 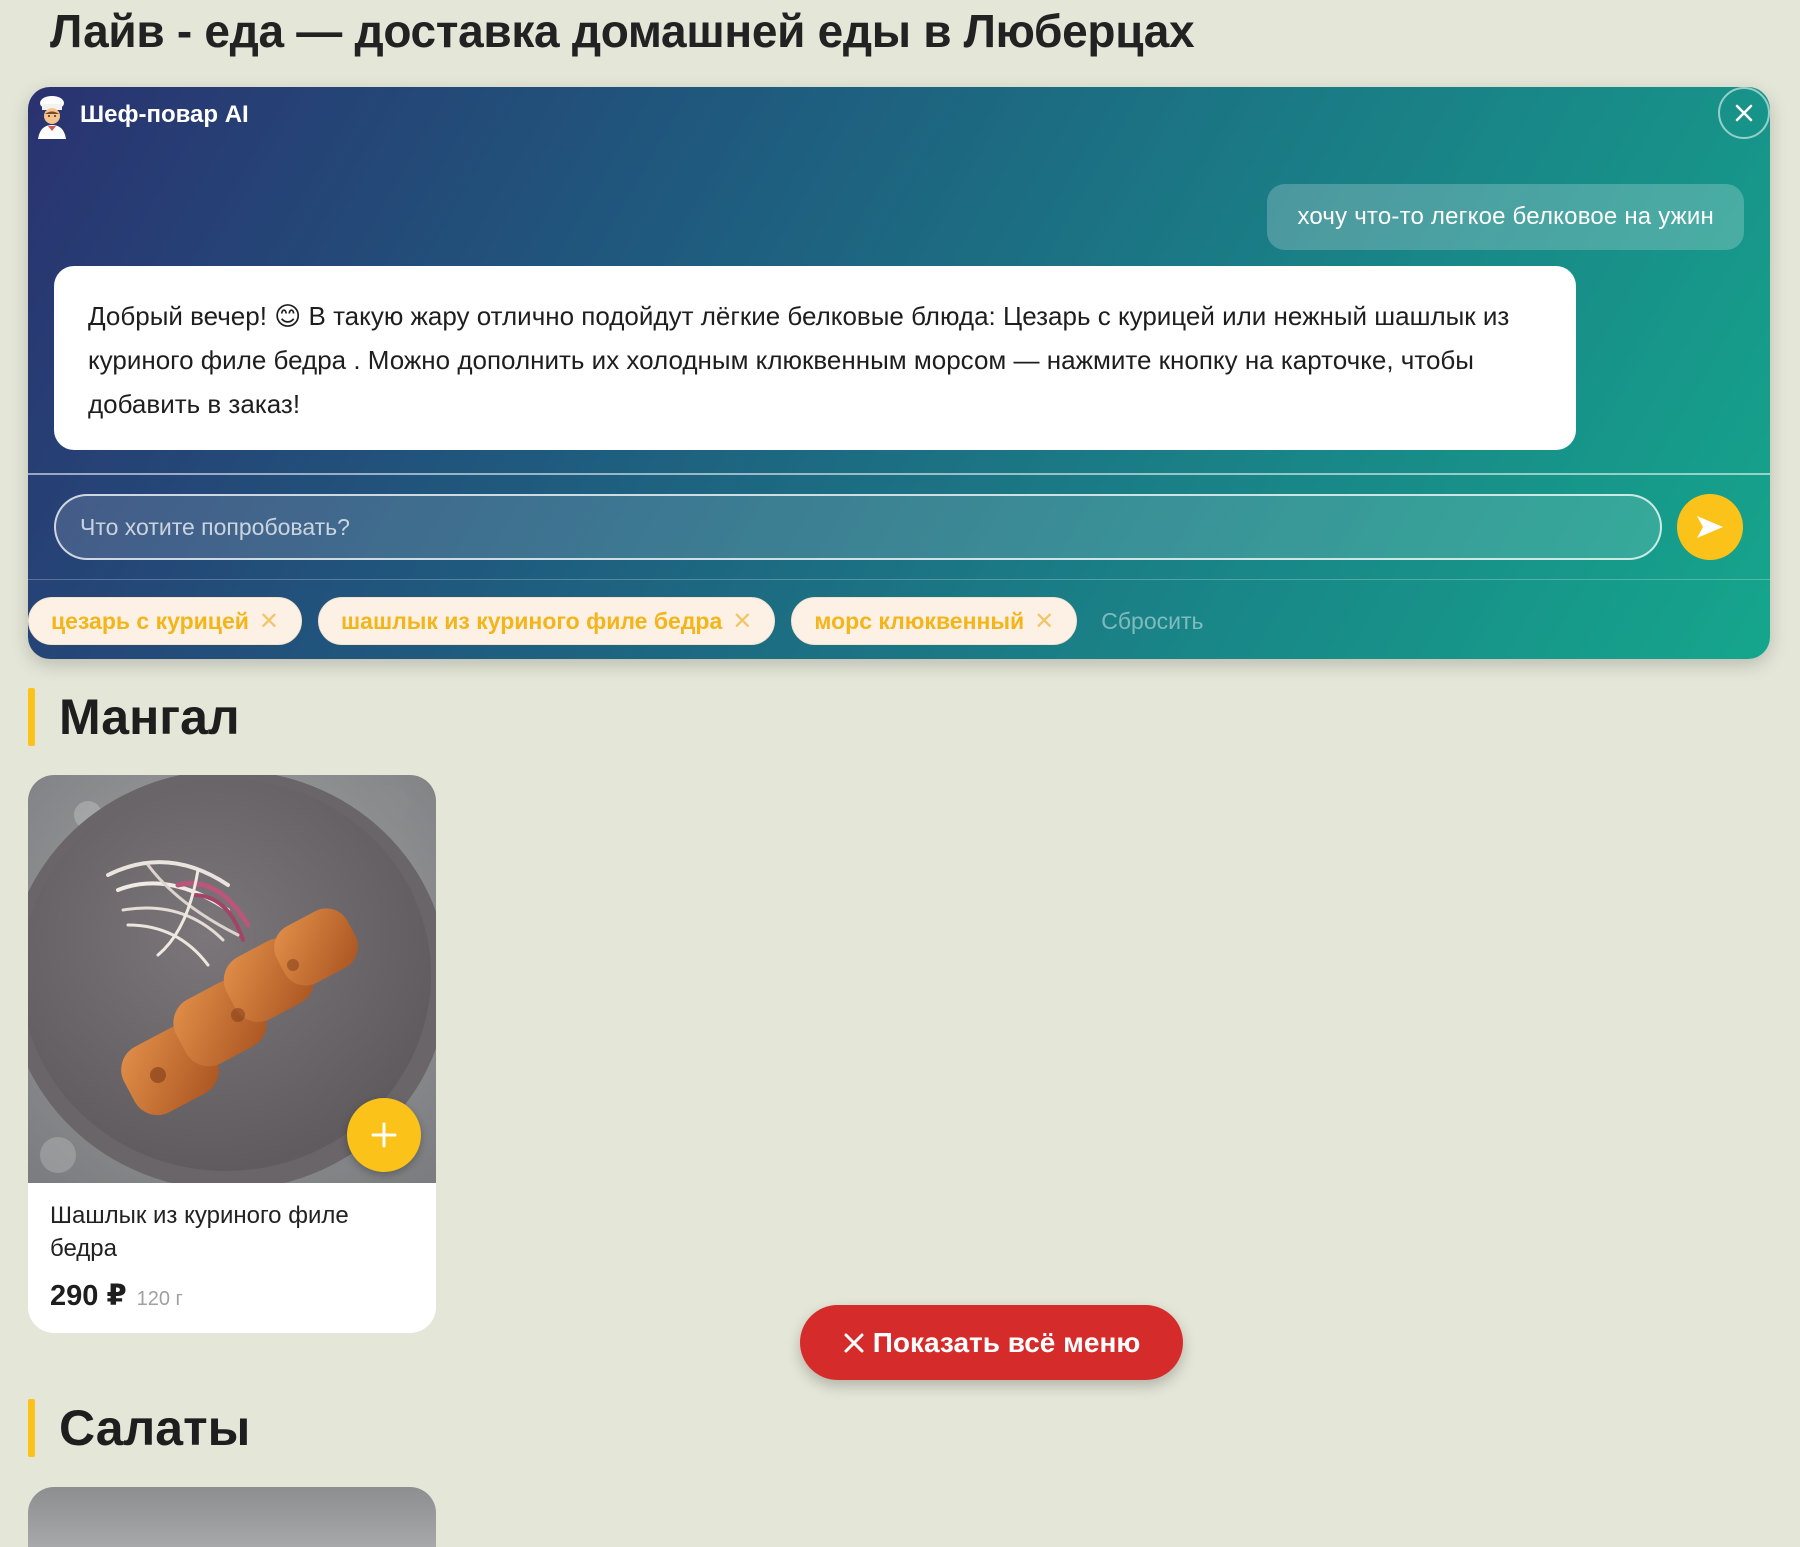 What do you see at coordinates (164, 114) in the screenshot?
I see `chat-title: Шеф-повар AI` at bounding box center [164, 114].